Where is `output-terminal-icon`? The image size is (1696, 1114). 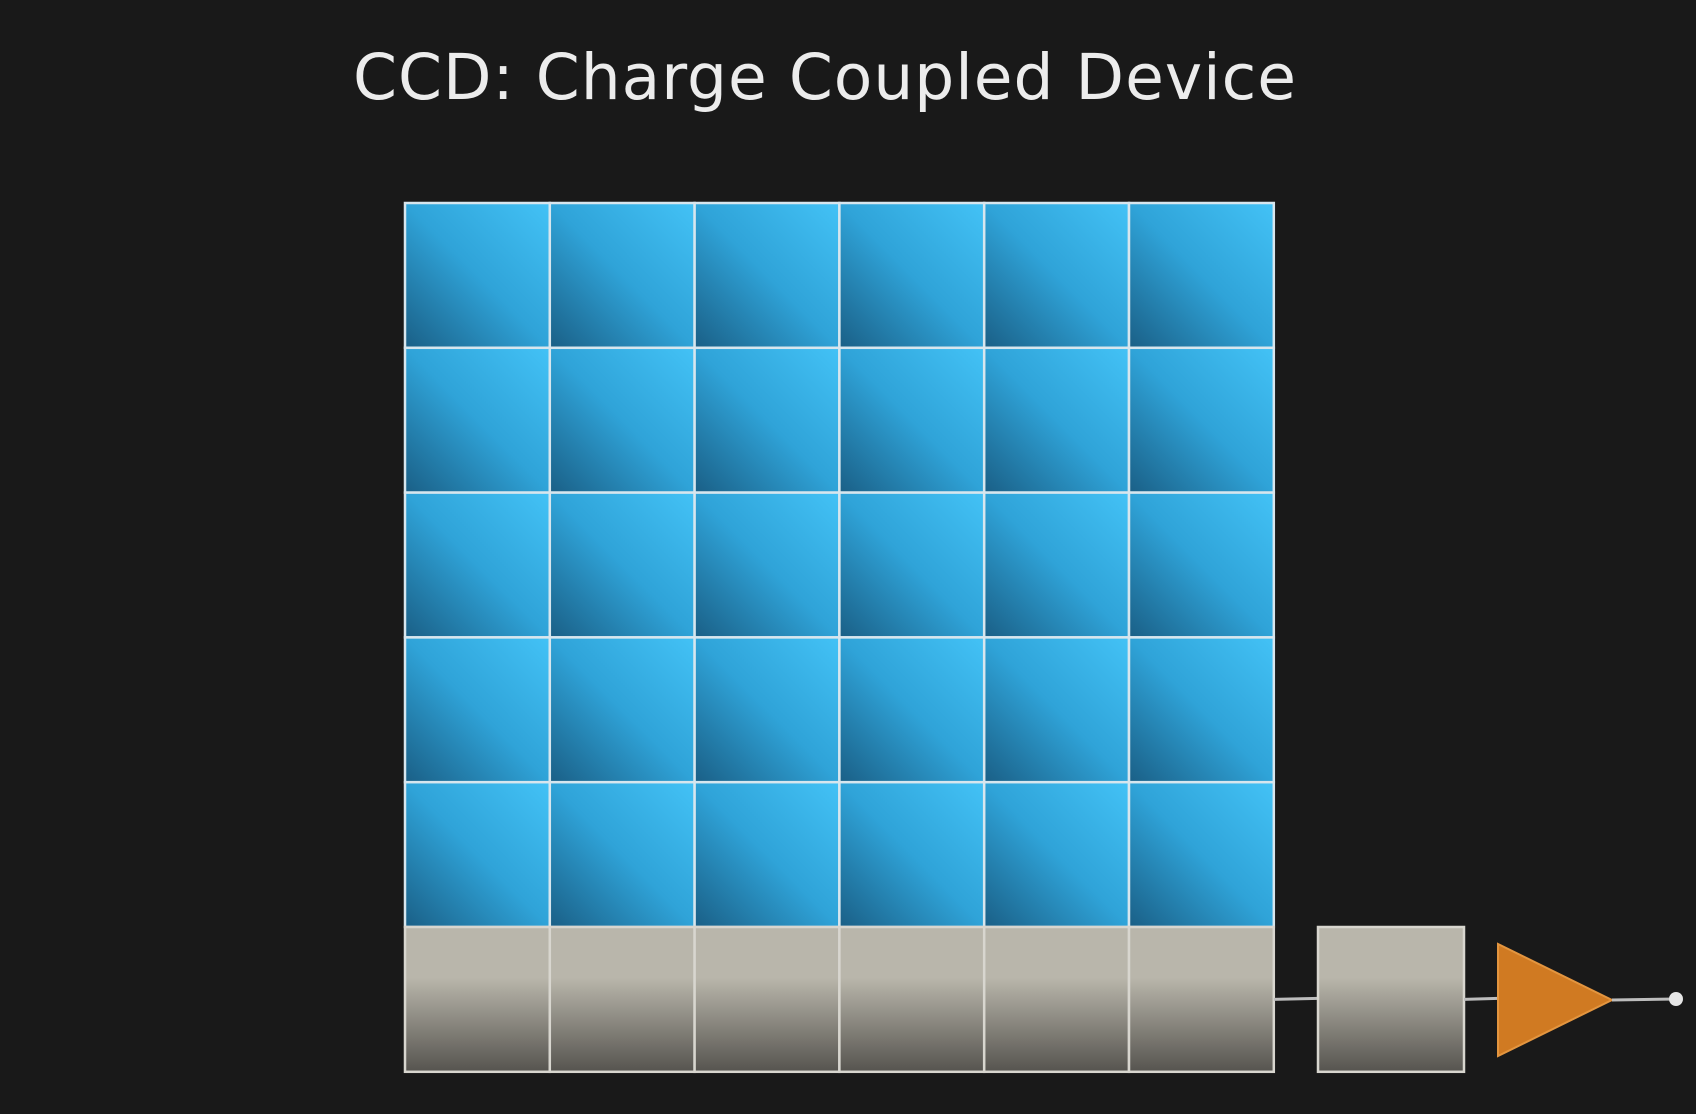 output-terminal-icon is located at coordinates (1676, 999).